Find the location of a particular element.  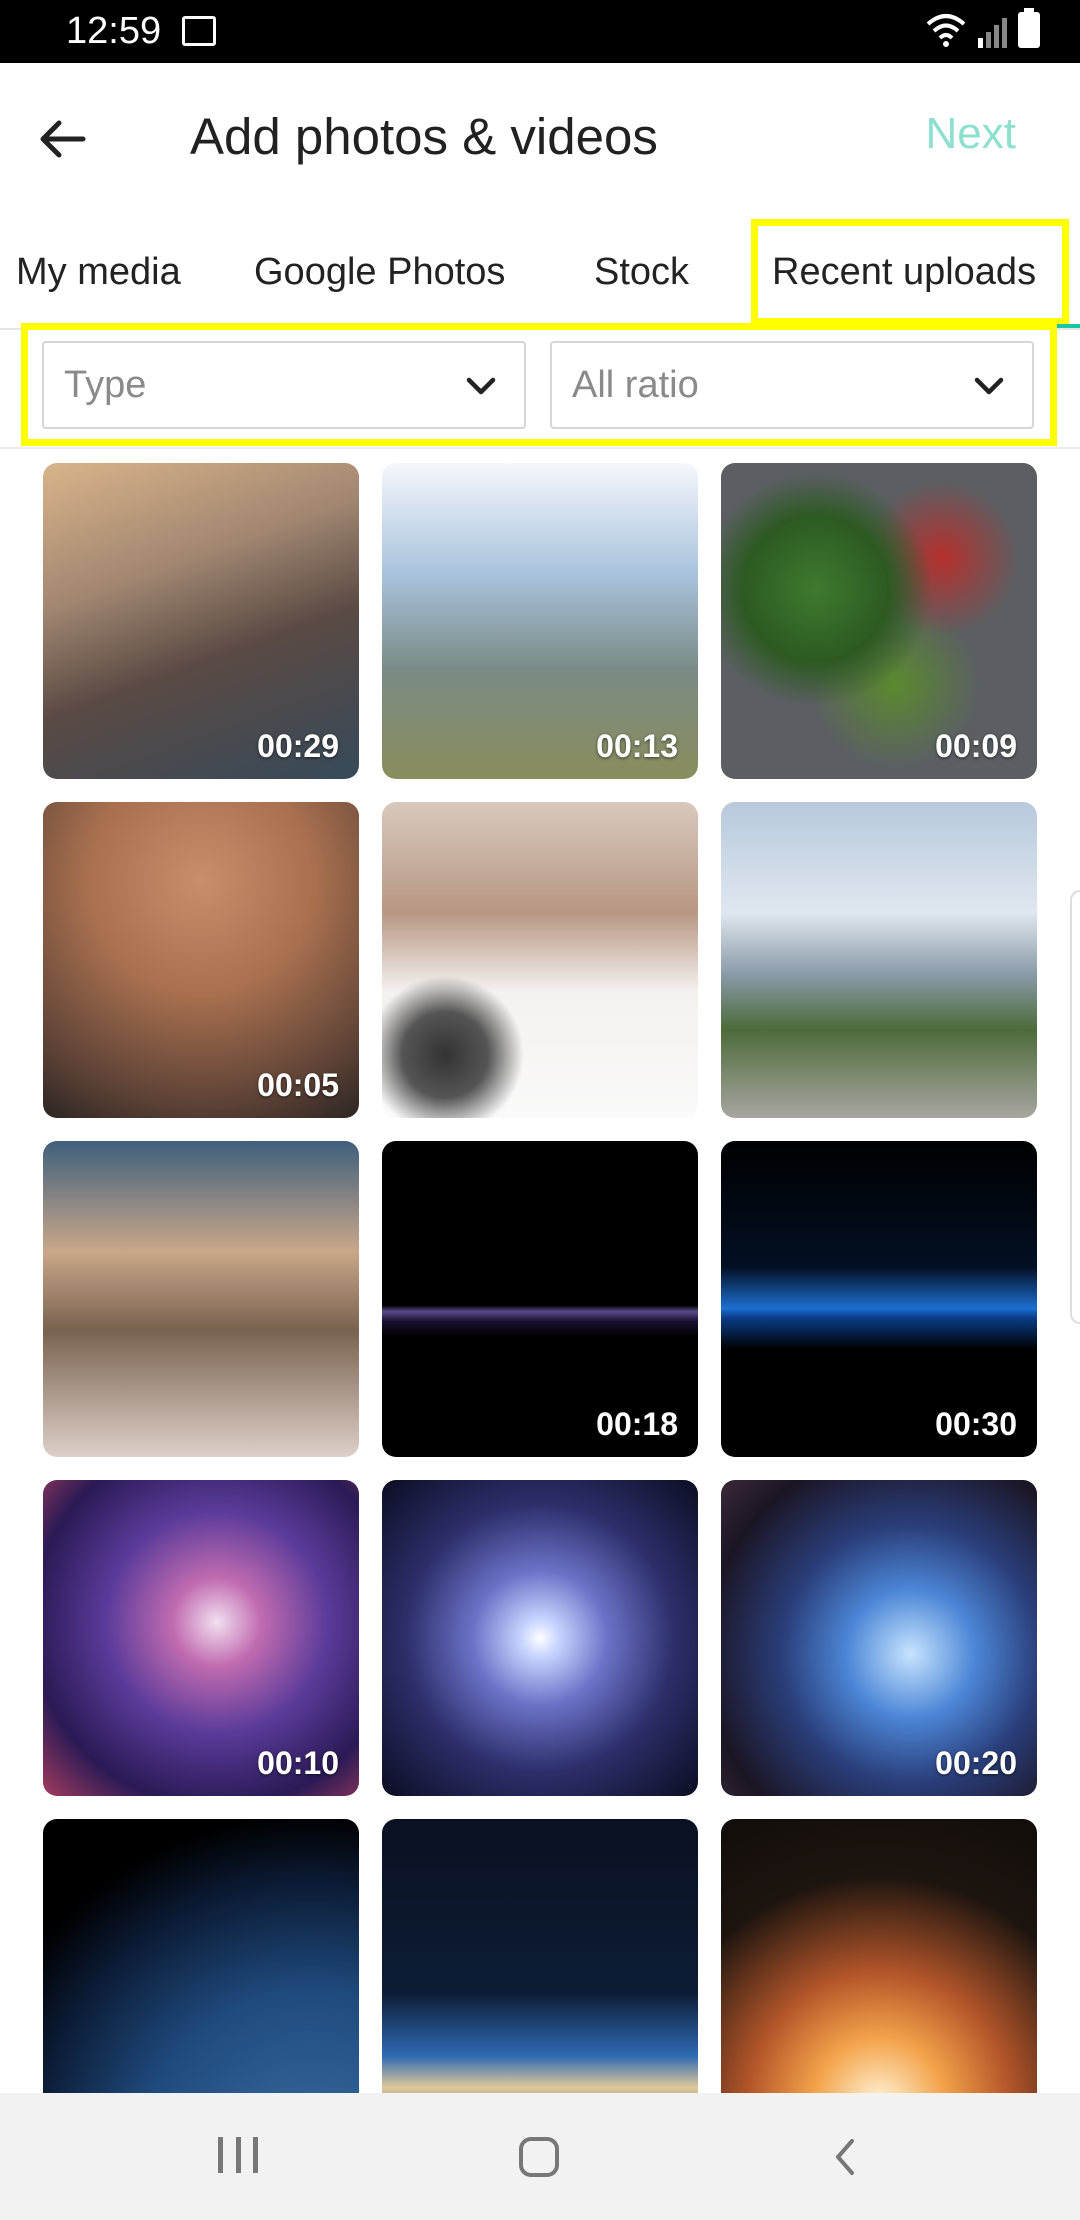

status-time: 12:59 is located at coordinates (114, 31).